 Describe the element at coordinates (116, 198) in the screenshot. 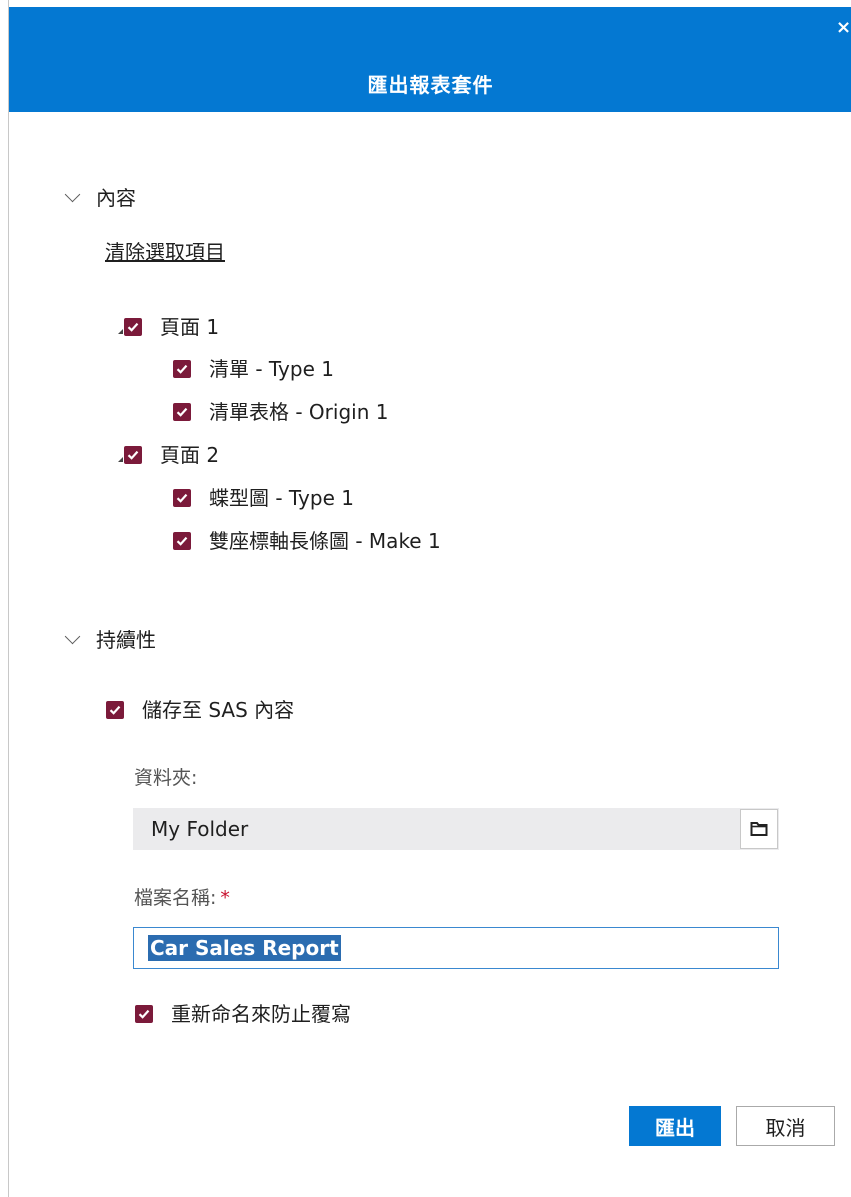

I see `content-section-title: 內容` at that location.